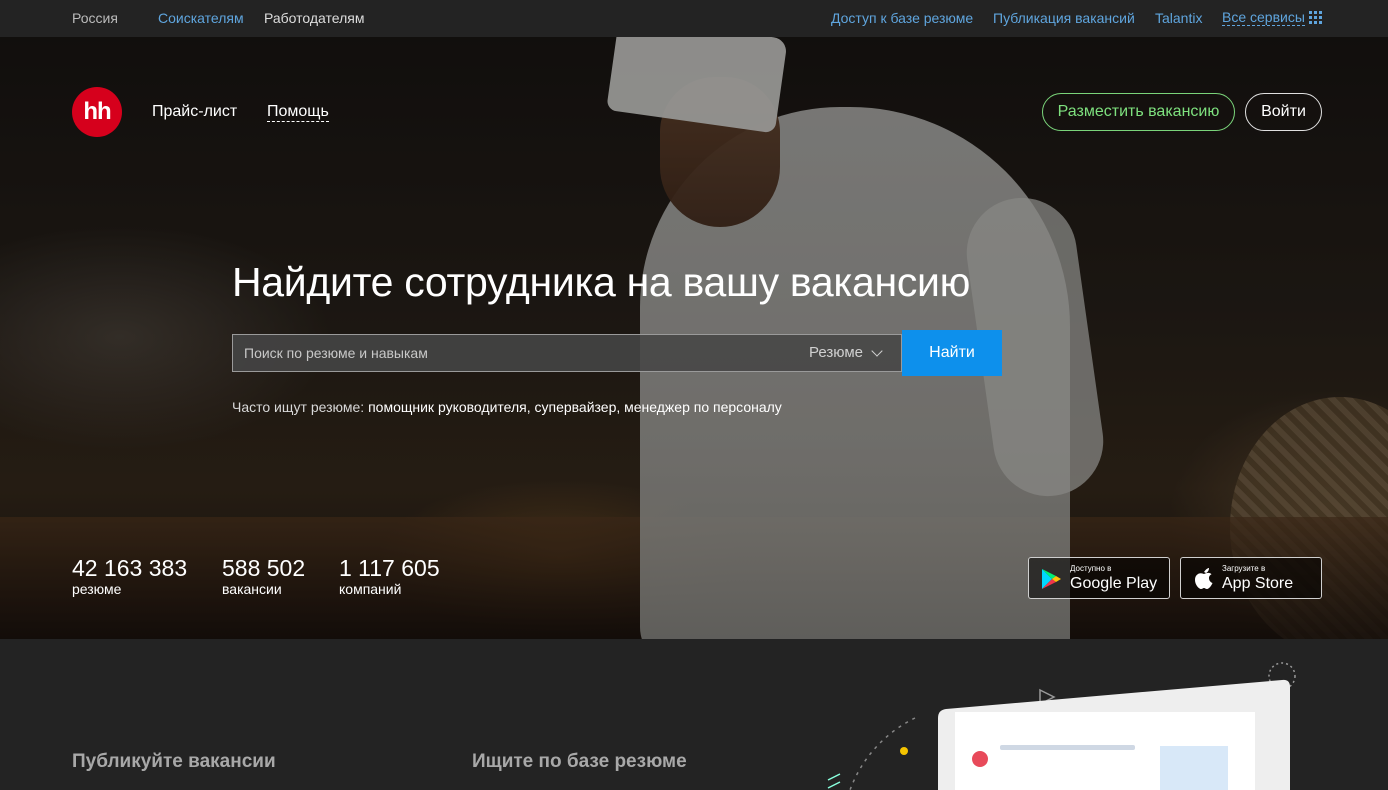 This screenshot has width=1388, height=790. Describe the element at coordinates (1204, 578) in the screenshot. I see `apple-icon` at that location.